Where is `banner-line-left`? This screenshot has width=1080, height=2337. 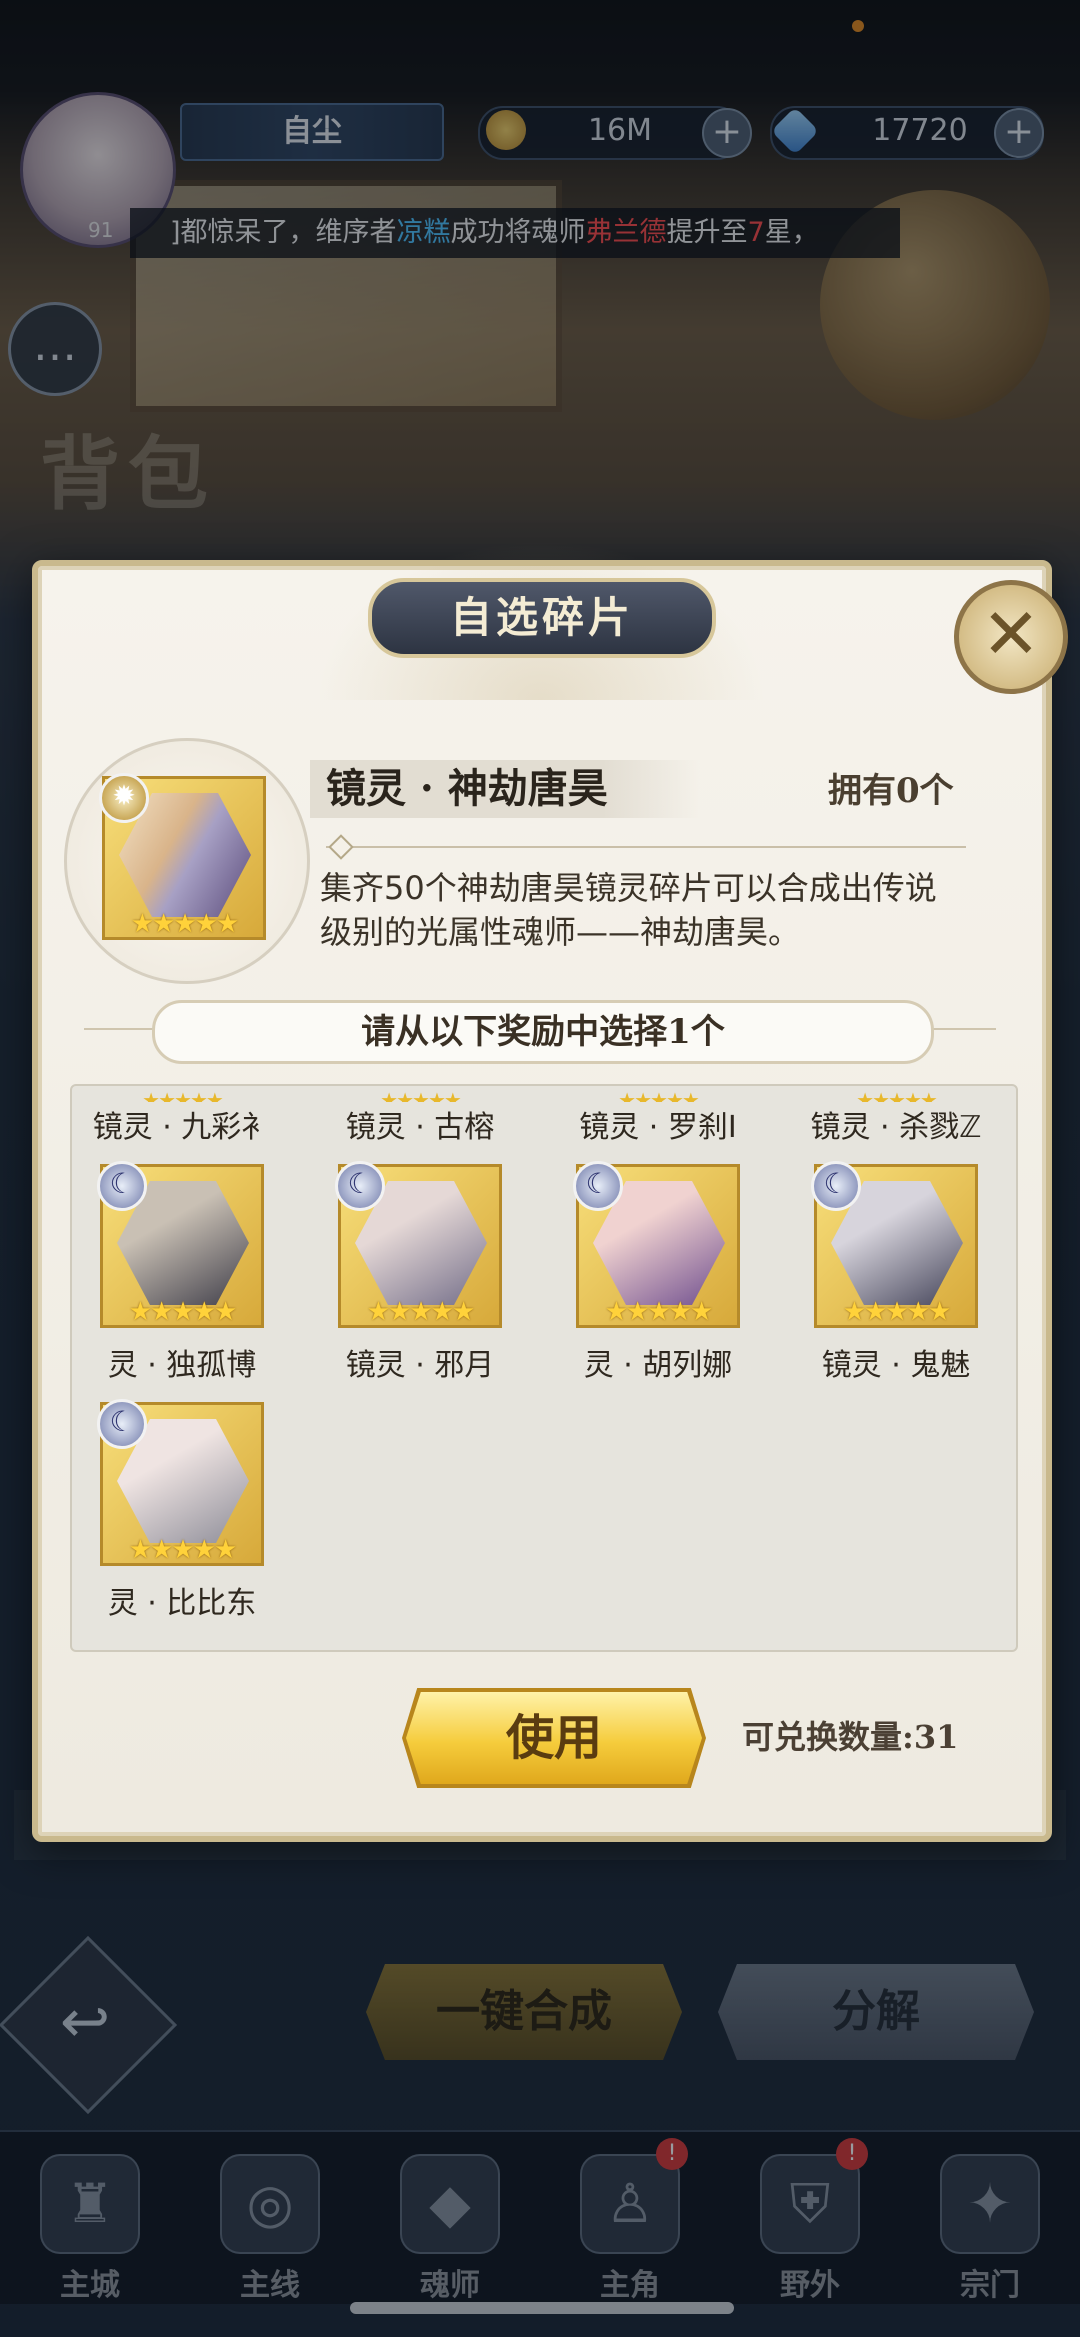
banner-line-left is located at coordinates (119, 1029).